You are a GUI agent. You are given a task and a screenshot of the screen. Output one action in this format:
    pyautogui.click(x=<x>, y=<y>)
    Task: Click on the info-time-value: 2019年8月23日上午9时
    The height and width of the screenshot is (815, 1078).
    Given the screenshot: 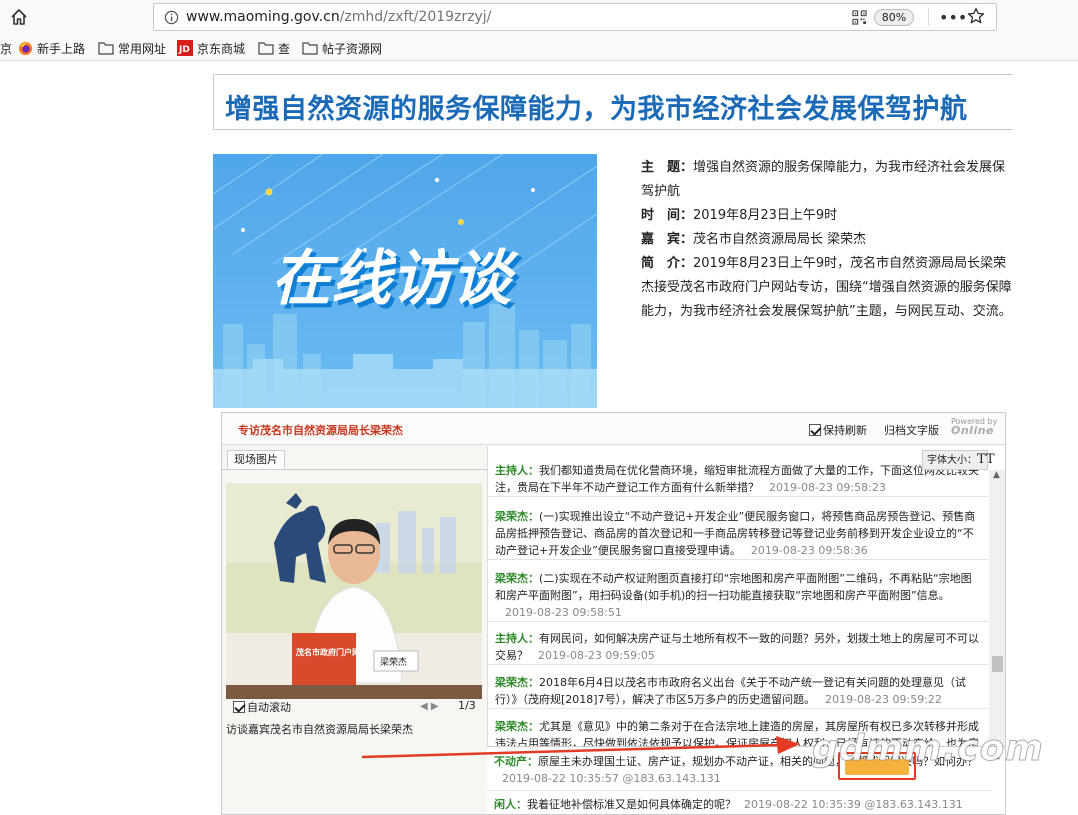 What is the action you would take?
    pyautogui.click(x=765, y=215)
    